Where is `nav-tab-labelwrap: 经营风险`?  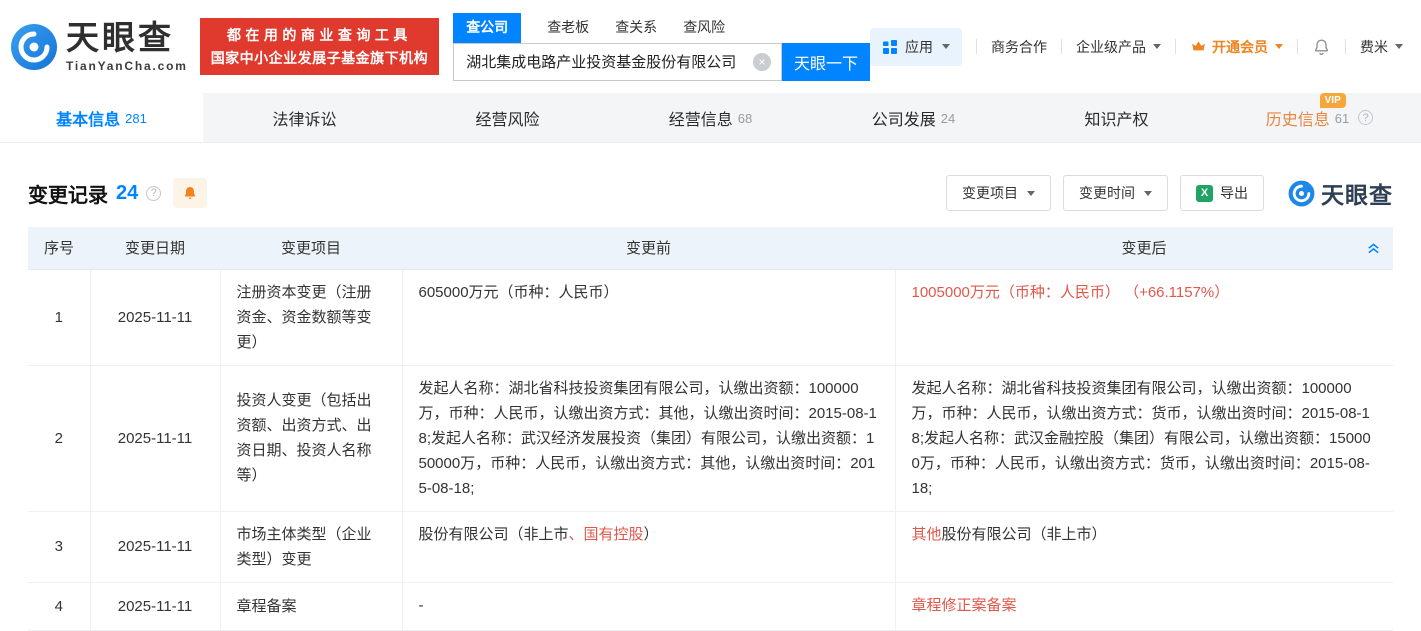
nav-tab-labelwrap: 经营风险 is located at coordinates (507, 118).